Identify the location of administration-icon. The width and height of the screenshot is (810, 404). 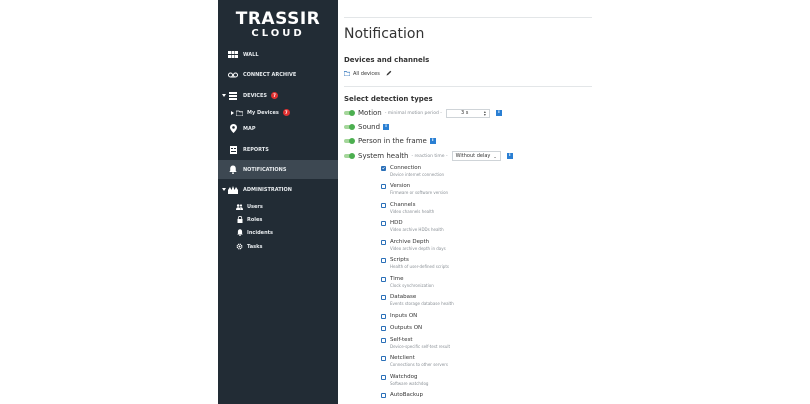
(233, 189).